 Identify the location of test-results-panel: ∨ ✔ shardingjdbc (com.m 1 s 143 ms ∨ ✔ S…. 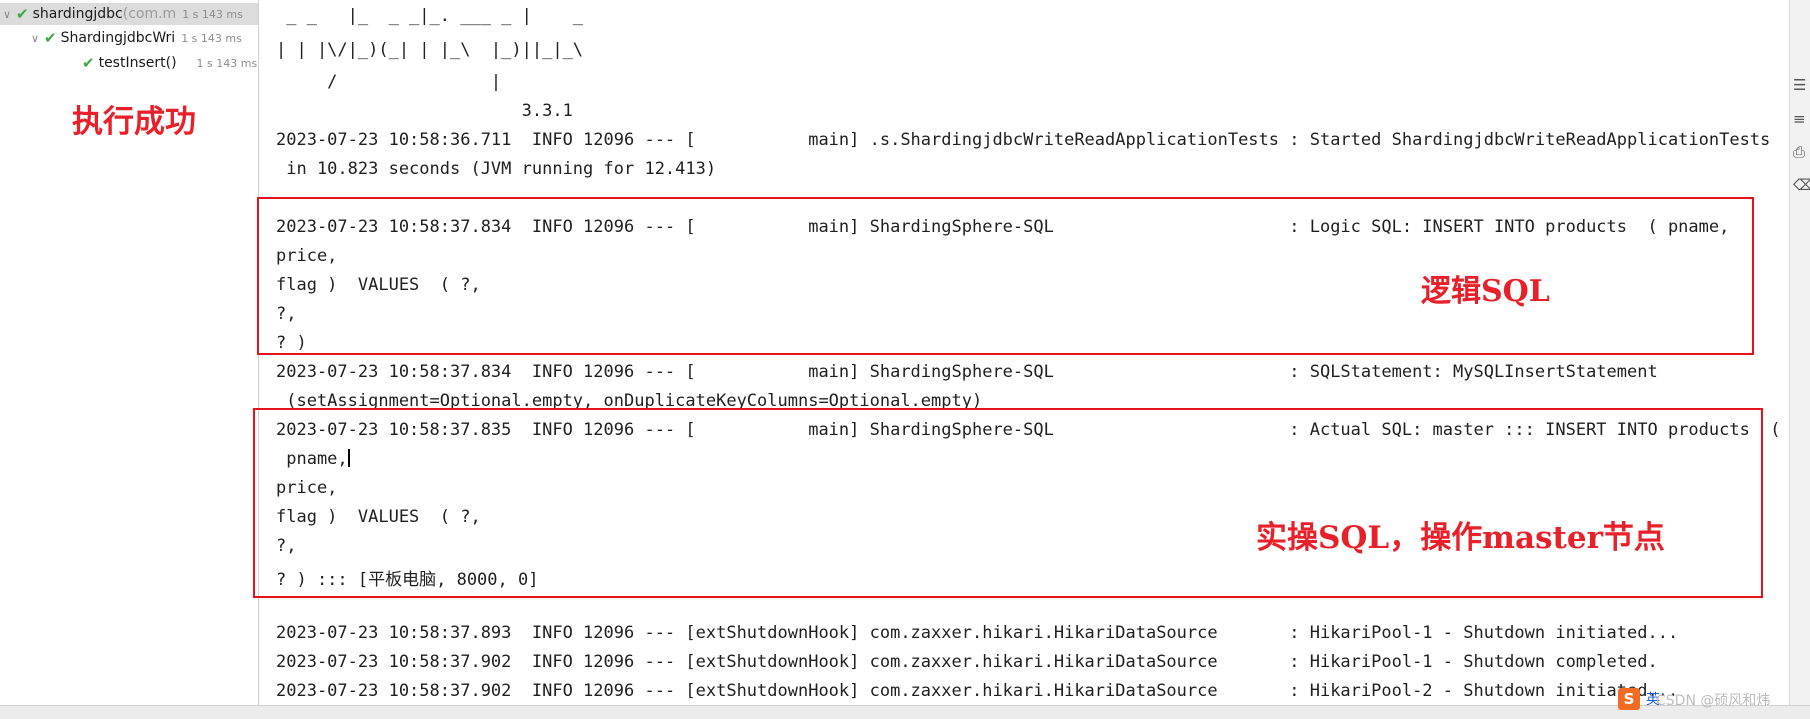
(129, 359).